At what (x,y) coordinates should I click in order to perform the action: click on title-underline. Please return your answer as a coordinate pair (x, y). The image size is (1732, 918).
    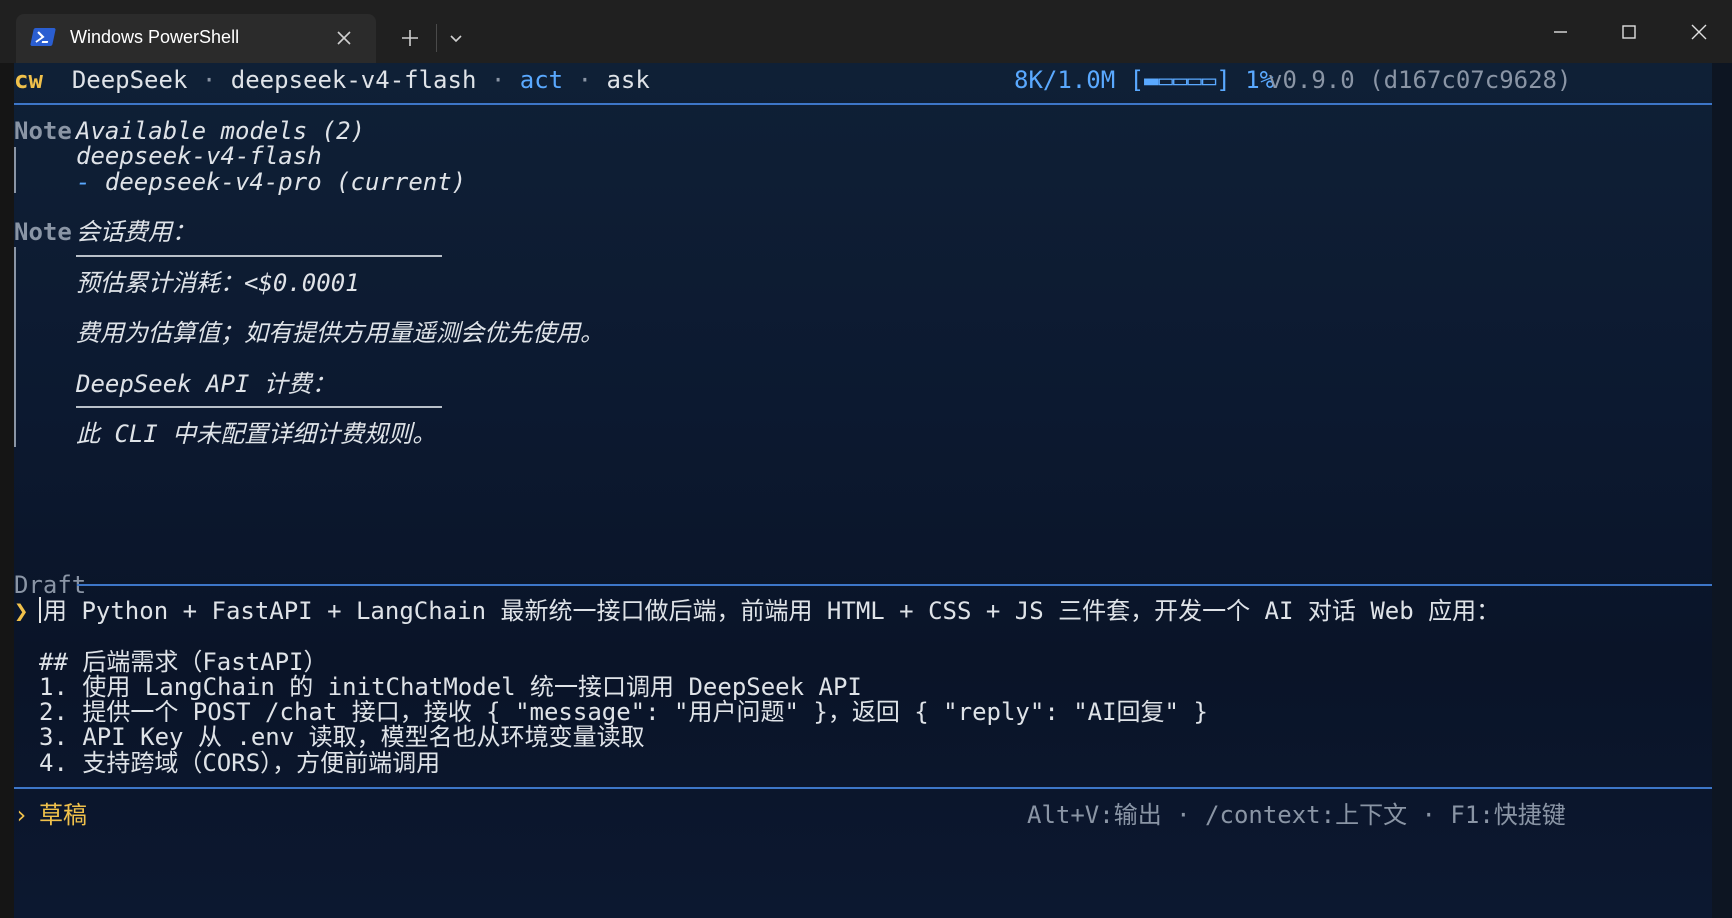
    Looking at the image, I should click on (259, 256).